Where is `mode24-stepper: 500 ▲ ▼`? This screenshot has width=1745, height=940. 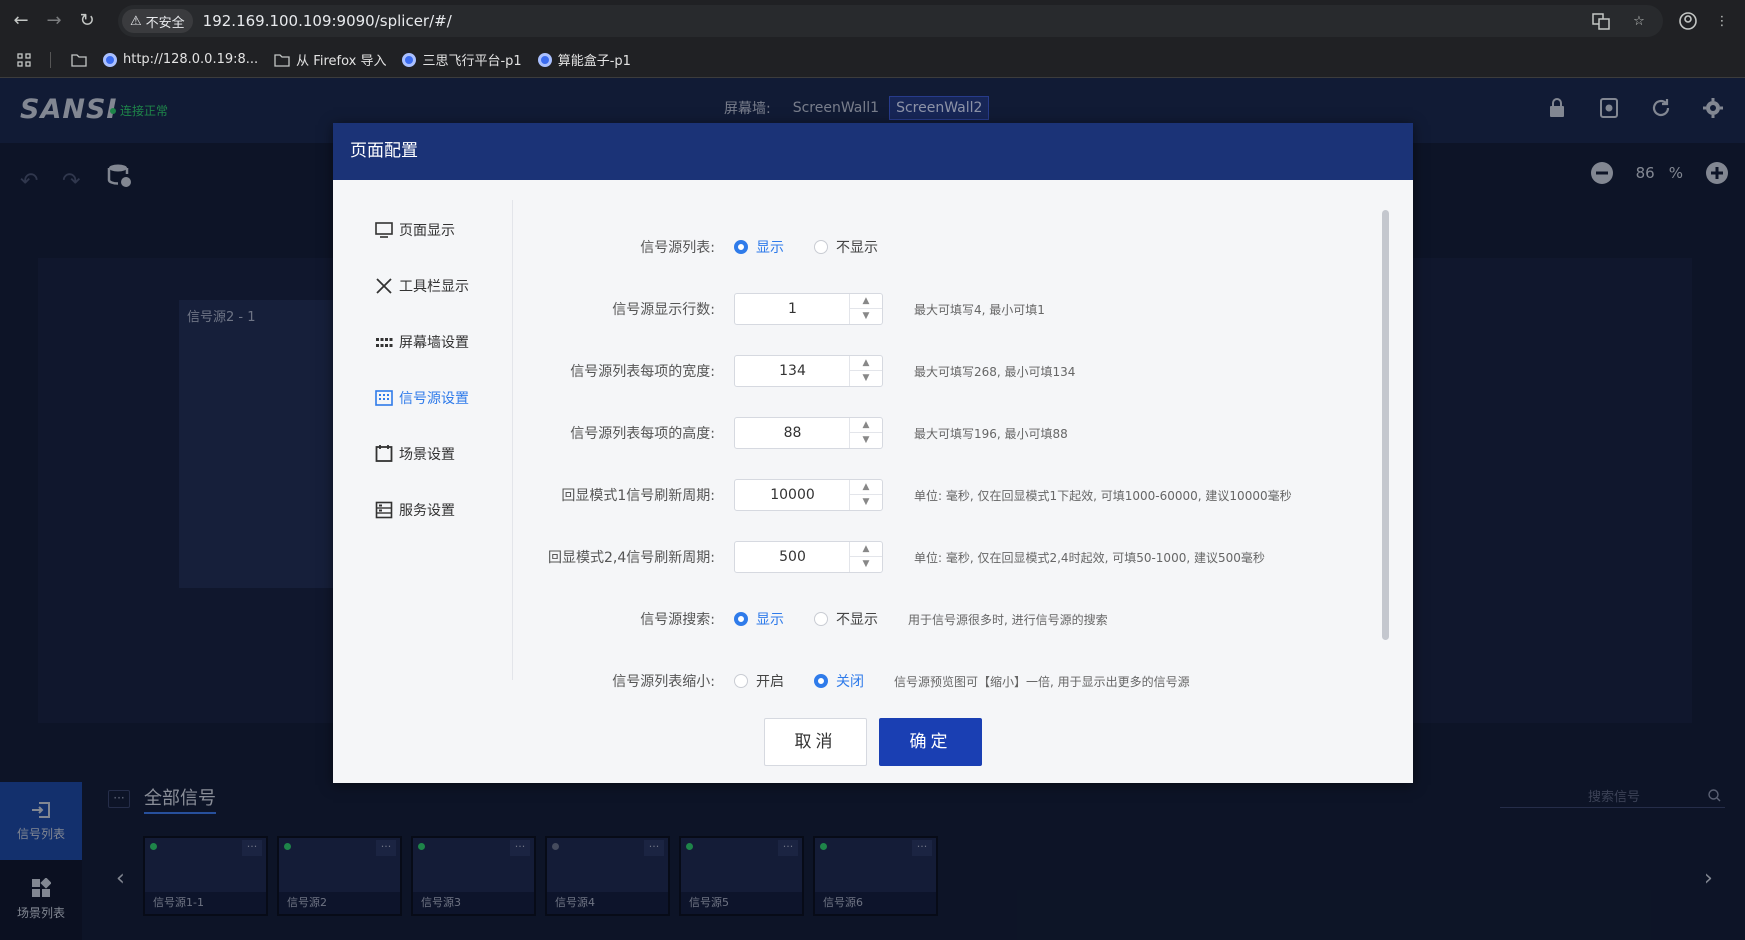 mode24-stepper: 500 ▲ ▼ is located at coordinates (808, 557).